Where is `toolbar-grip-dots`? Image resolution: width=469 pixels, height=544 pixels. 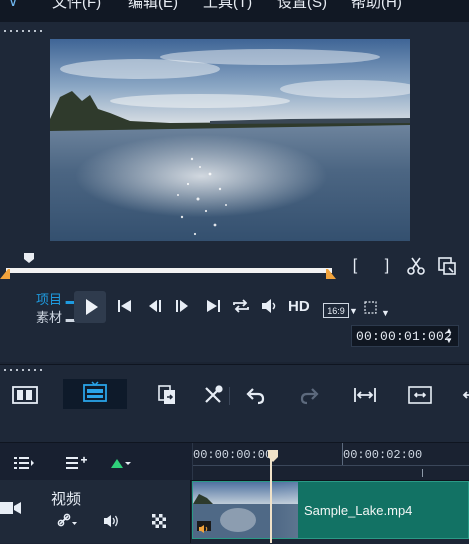
toolbar-grip-dots is located at coordinates (22, 370).